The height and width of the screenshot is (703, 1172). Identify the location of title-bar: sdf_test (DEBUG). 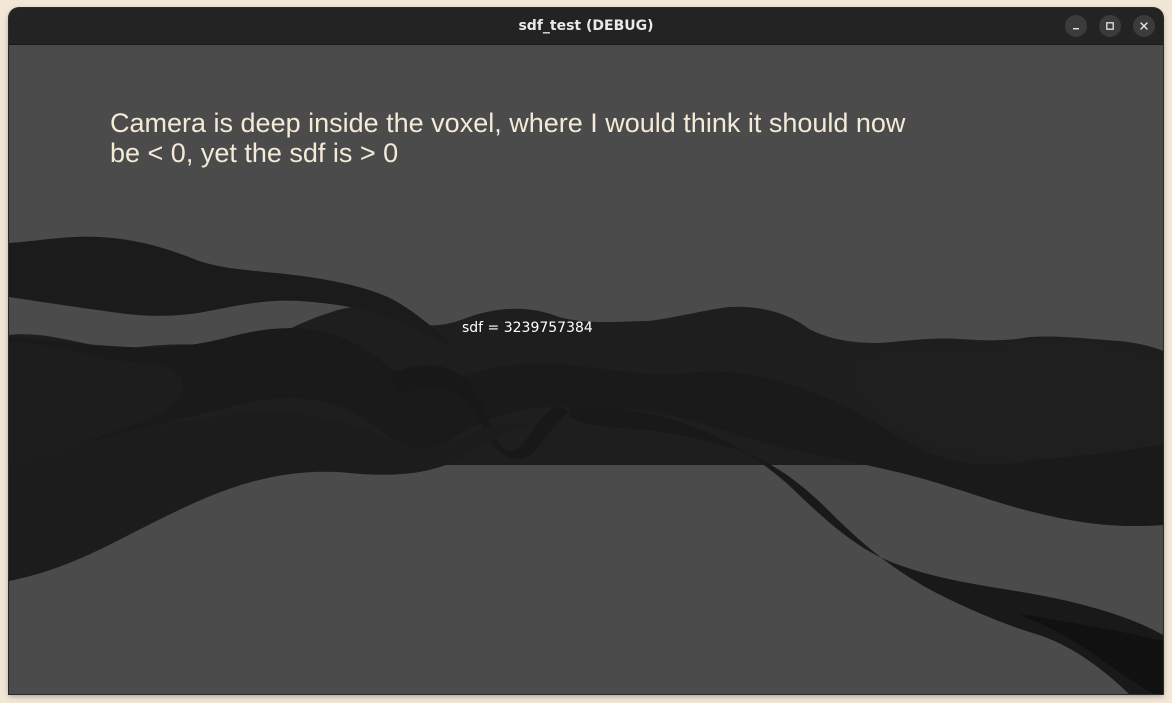
(586, 26).